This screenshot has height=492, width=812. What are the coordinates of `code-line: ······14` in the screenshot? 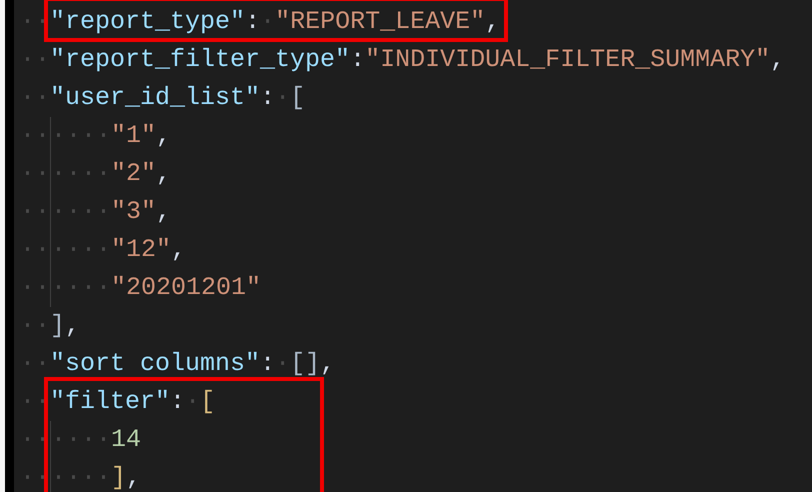 It's located at (81, 440).